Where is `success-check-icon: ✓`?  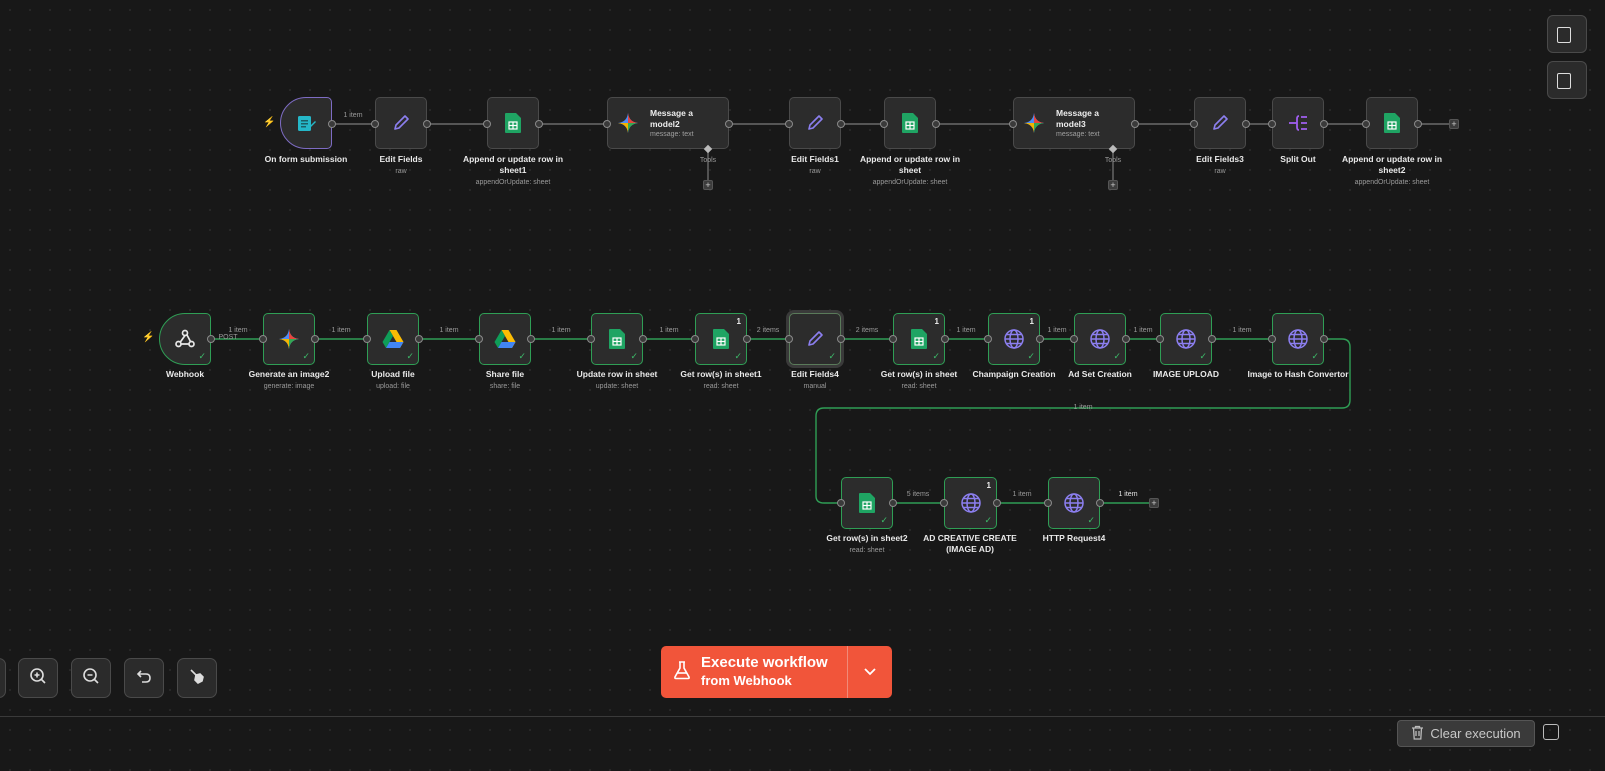 success-check-icon: ✓ is located at coordinates (634, 356).